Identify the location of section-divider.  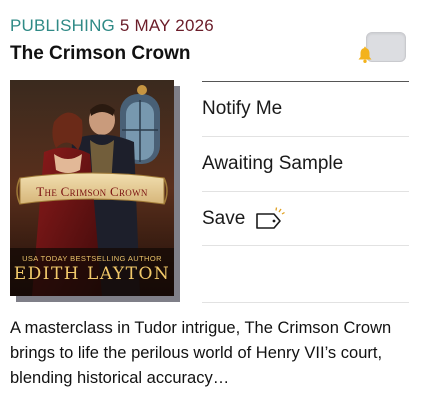
(305, 302).